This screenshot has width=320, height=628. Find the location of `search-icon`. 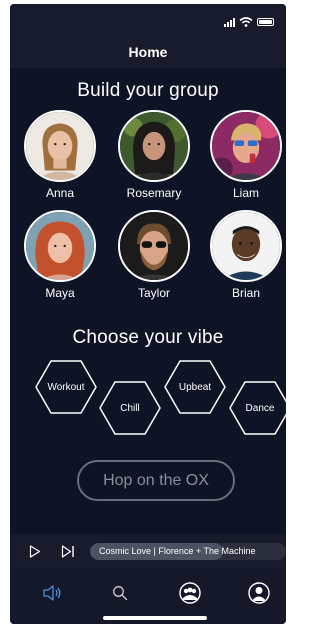

search-icon is located at coordinates (120, 593).